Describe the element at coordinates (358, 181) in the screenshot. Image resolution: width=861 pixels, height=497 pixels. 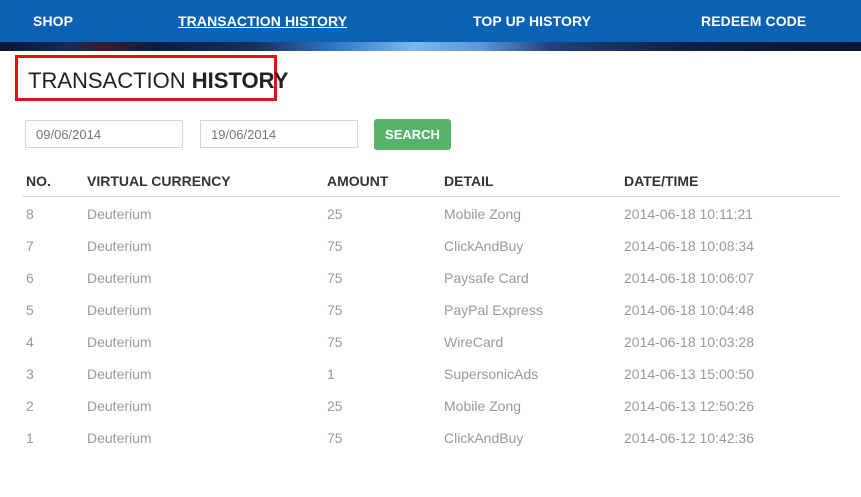
I see `column-header-amount: AMOUNT` at that location.